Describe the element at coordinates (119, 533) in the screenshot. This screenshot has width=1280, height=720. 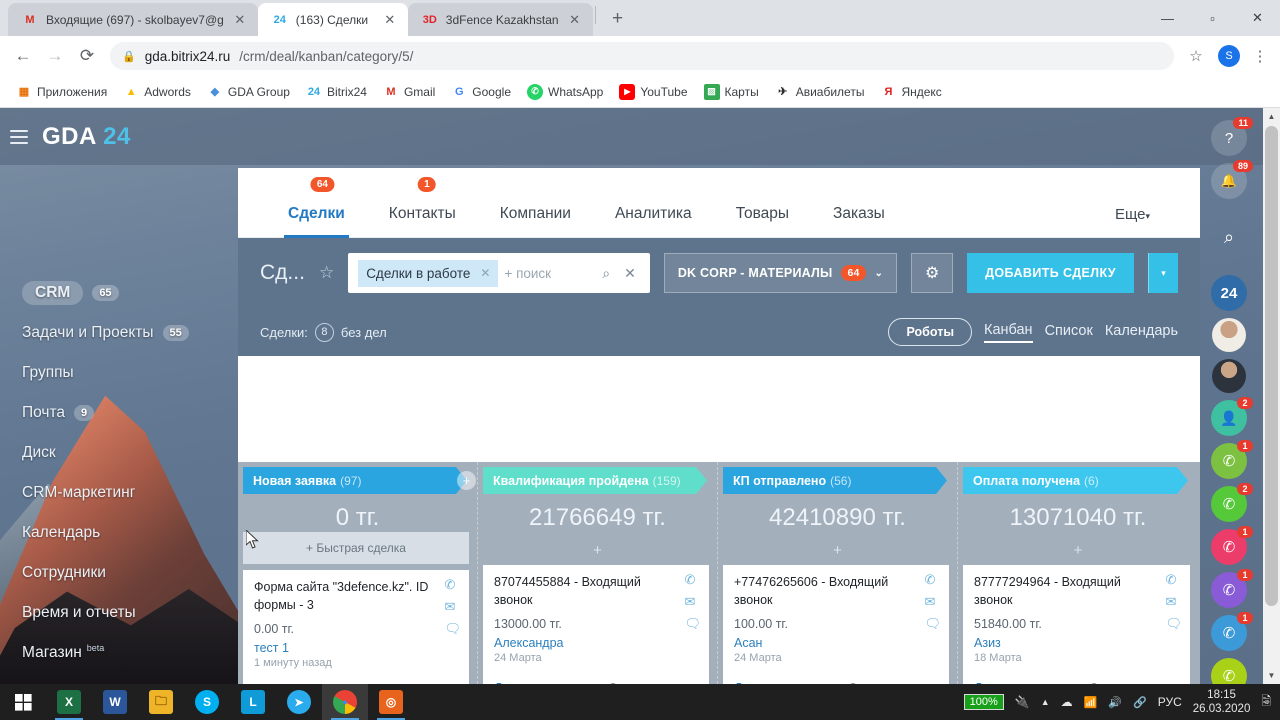
I see `sidebar-item-calendar: Календарь` at that location.